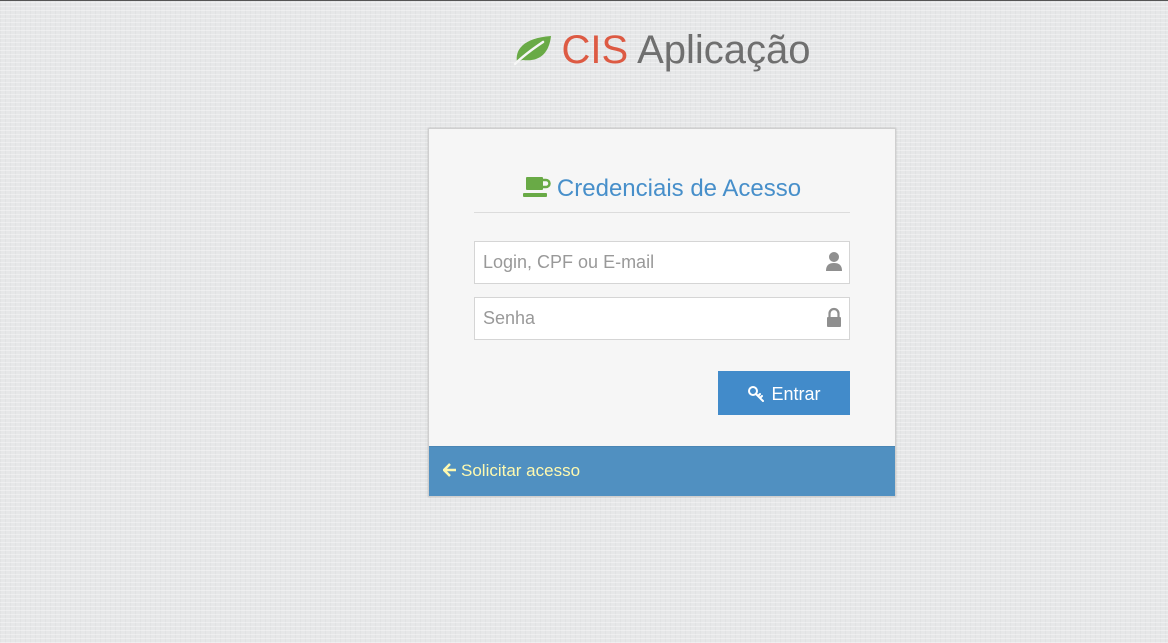  I want to click on request-access-link: Solicitar acesso, so click(511, 471).